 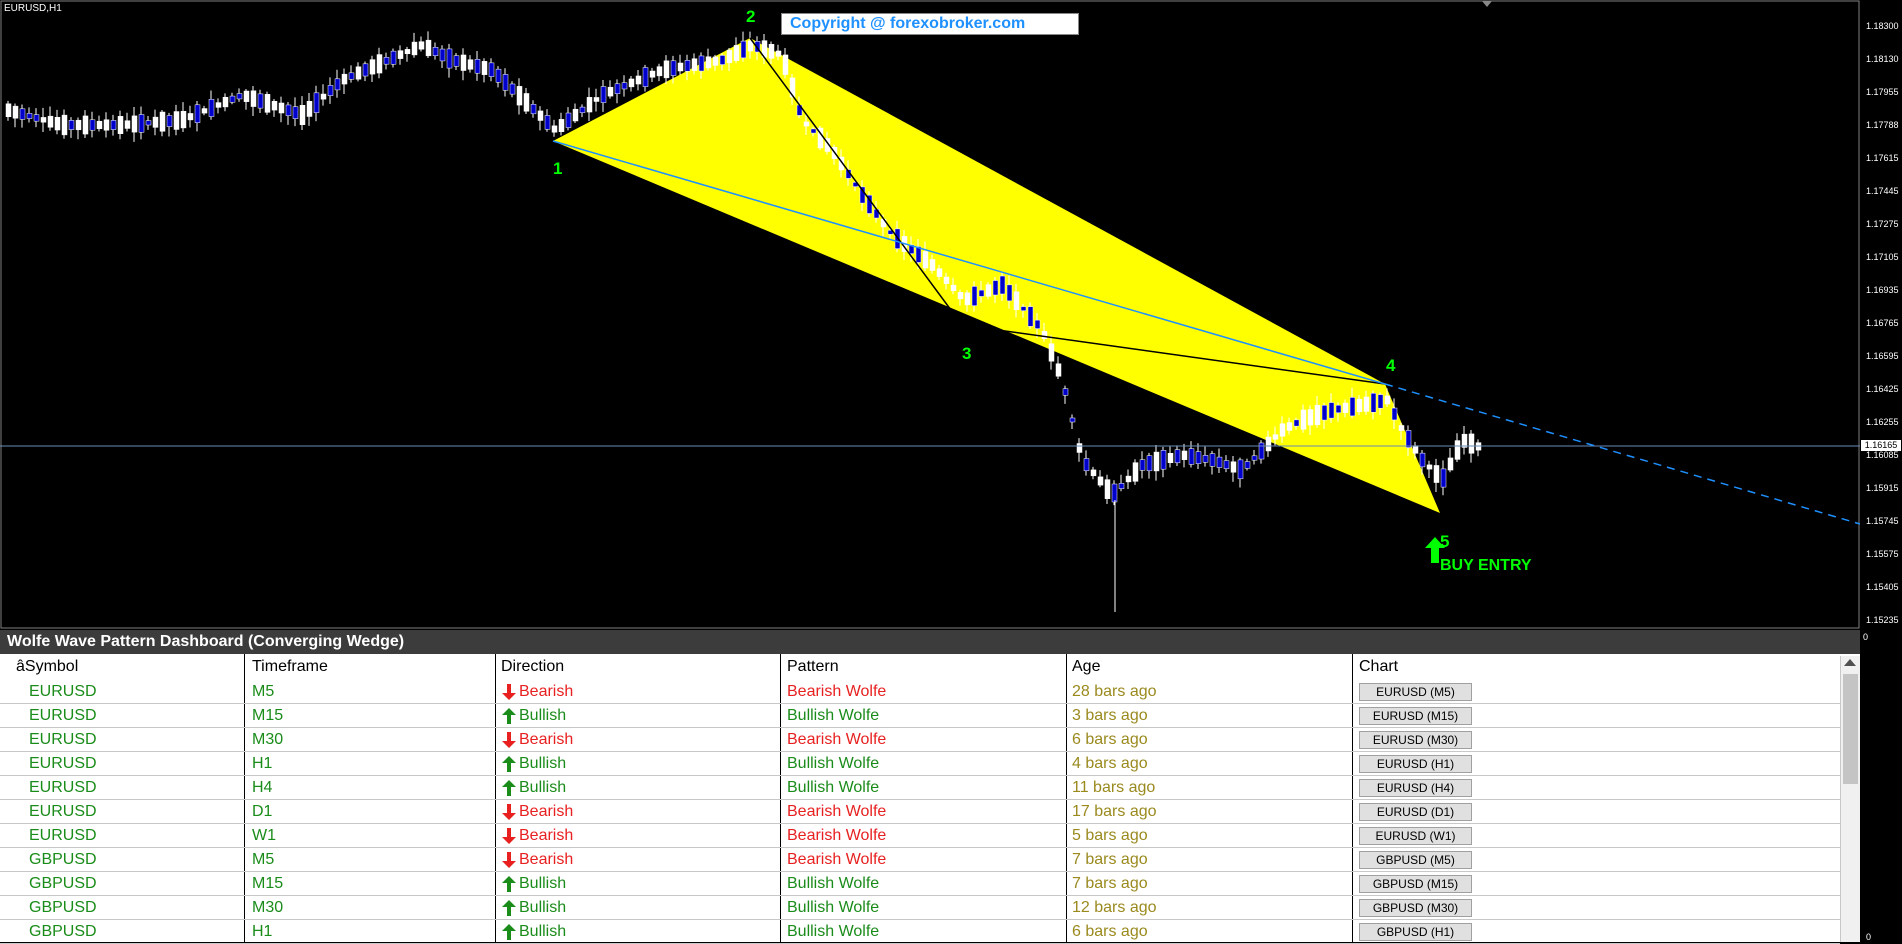 I want to click on open-chart-button: EURUSD (W1), so click(x=1415, y=836).